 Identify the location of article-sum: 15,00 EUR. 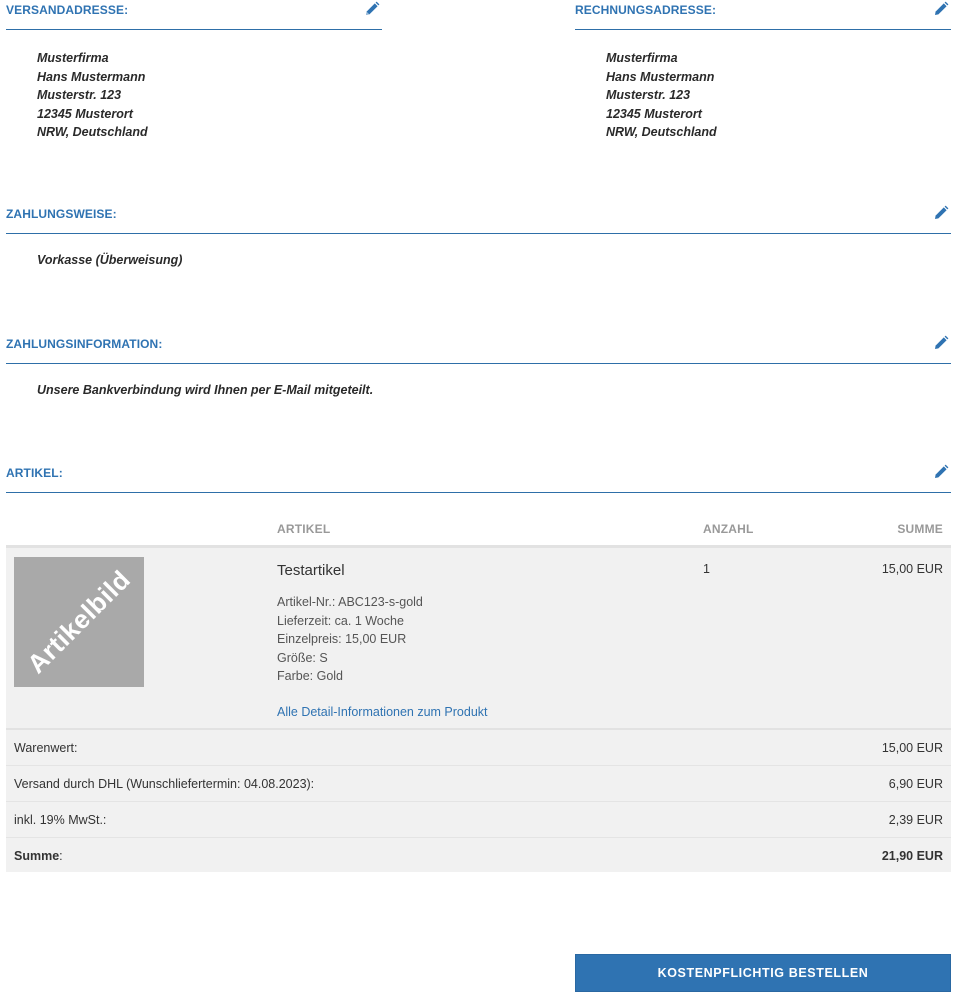
(912, 569).